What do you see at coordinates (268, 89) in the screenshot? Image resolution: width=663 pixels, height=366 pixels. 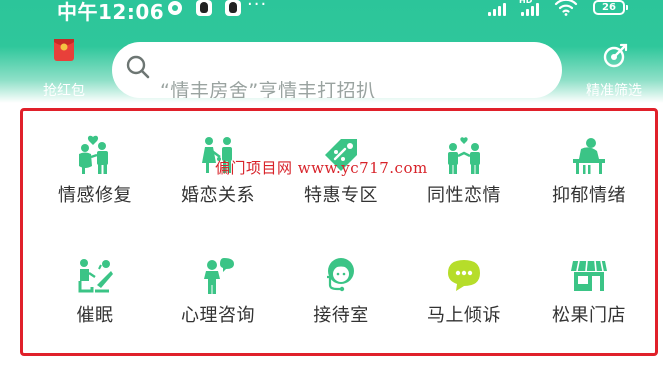 I see `search-placeholder: “情丰房舍”亨情丰打招扒` at bounding box center [268, 89].